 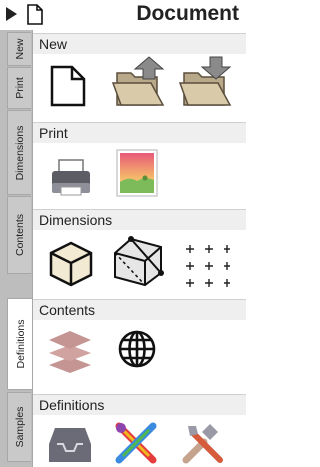 I want to click on section-dimensions: Dimensions, so click(x=139, y=254).